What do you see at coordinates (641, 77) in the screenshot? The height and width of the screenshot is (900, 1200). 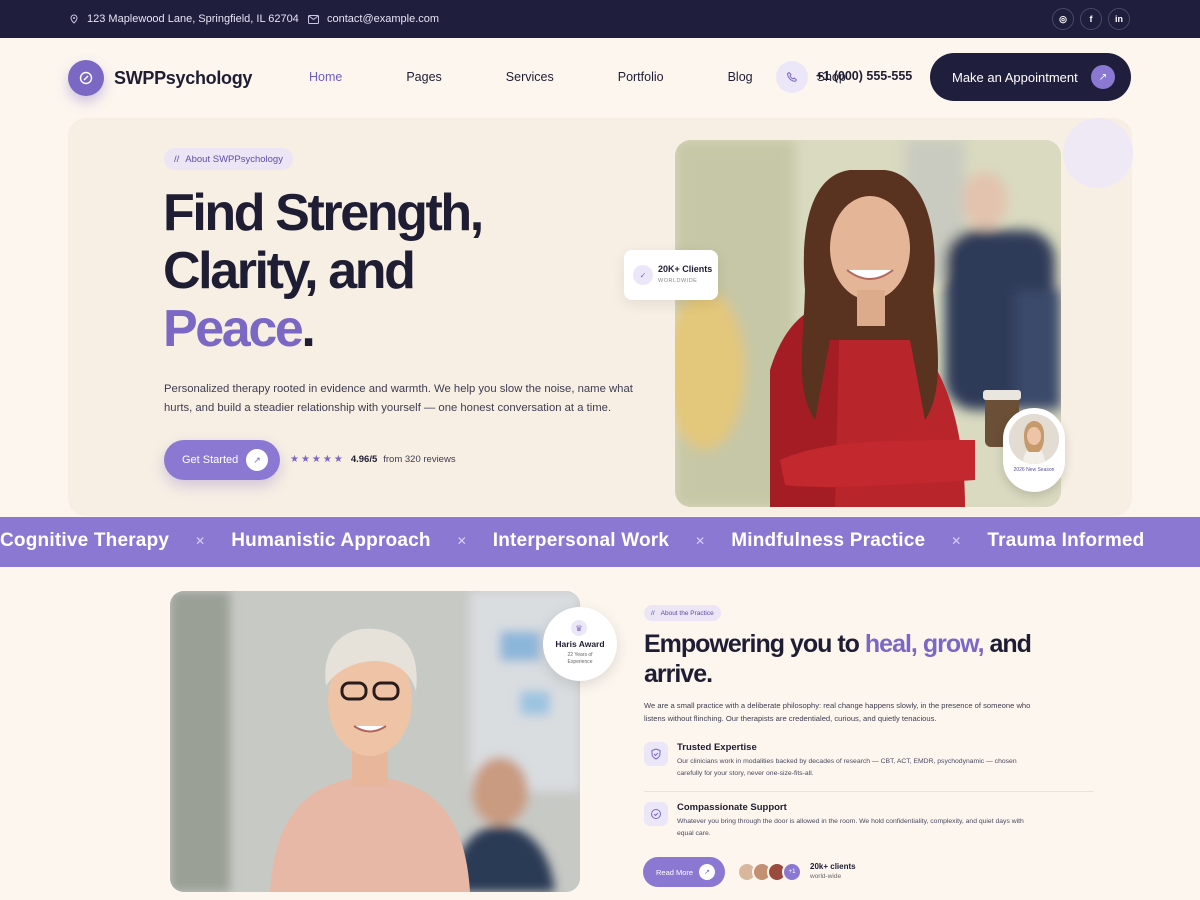 I see `nav-item-portfolio: Portfolio` at bounding box center [641, 77].